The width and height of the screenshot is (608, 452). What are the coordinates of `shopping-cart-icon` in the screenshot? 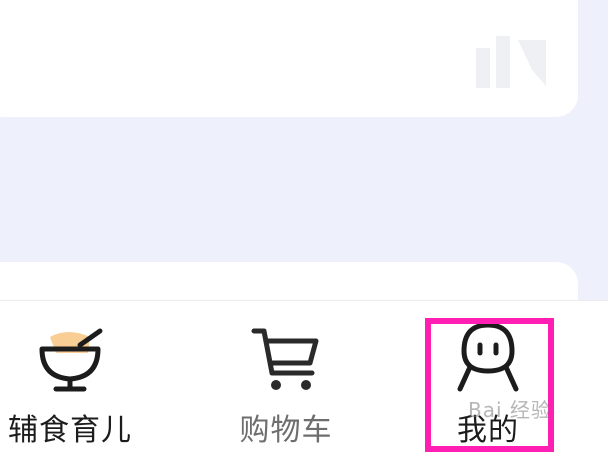 It's located at (285, 359).